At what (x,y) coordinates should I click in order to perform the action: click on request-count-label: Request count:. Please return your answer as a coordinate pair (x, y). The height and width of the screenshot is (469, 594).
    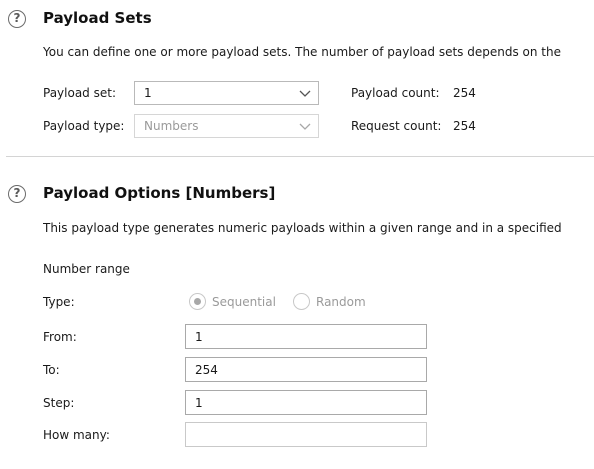
    Looking at the image, I should click on (396, 126).